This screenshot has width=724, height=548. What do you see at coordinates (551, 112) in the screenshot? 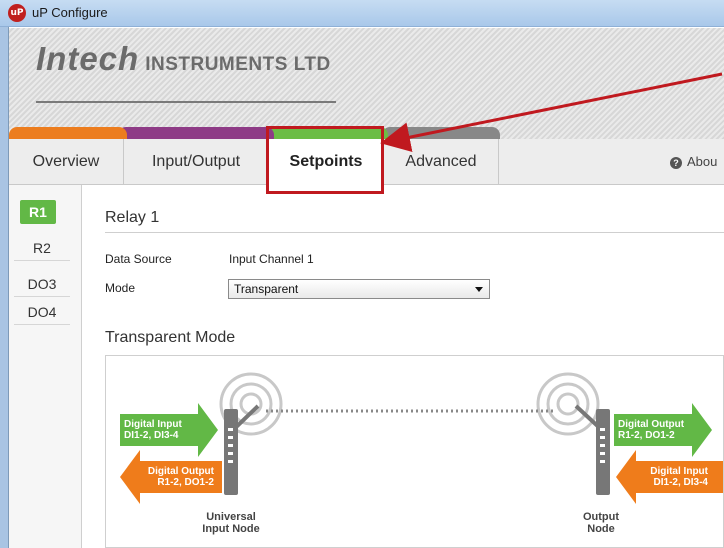
I see `annotation-arrow` at bounding box center [551, 112].